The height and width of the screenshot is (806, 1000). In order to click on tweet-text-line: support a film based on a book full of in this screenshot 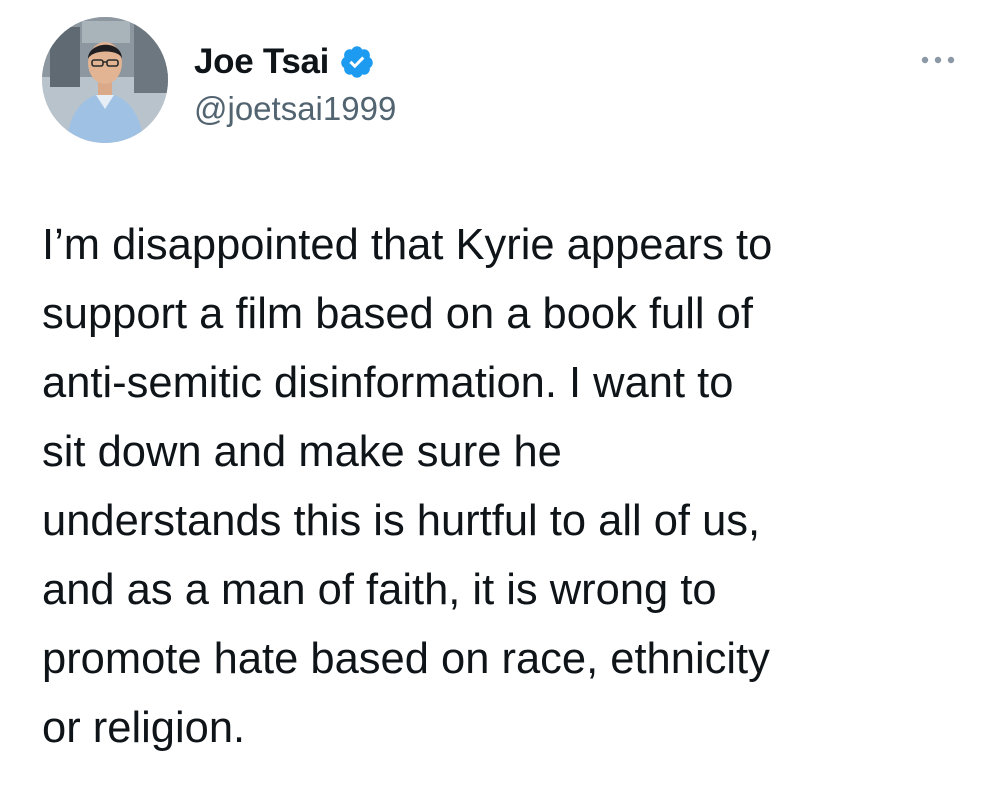, I will do `click(397, 314)`.